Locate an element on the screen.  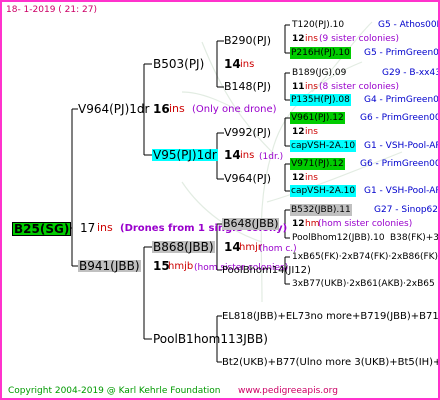
b532-note: (hom sister colonies) is located at coordinates (365, 224).